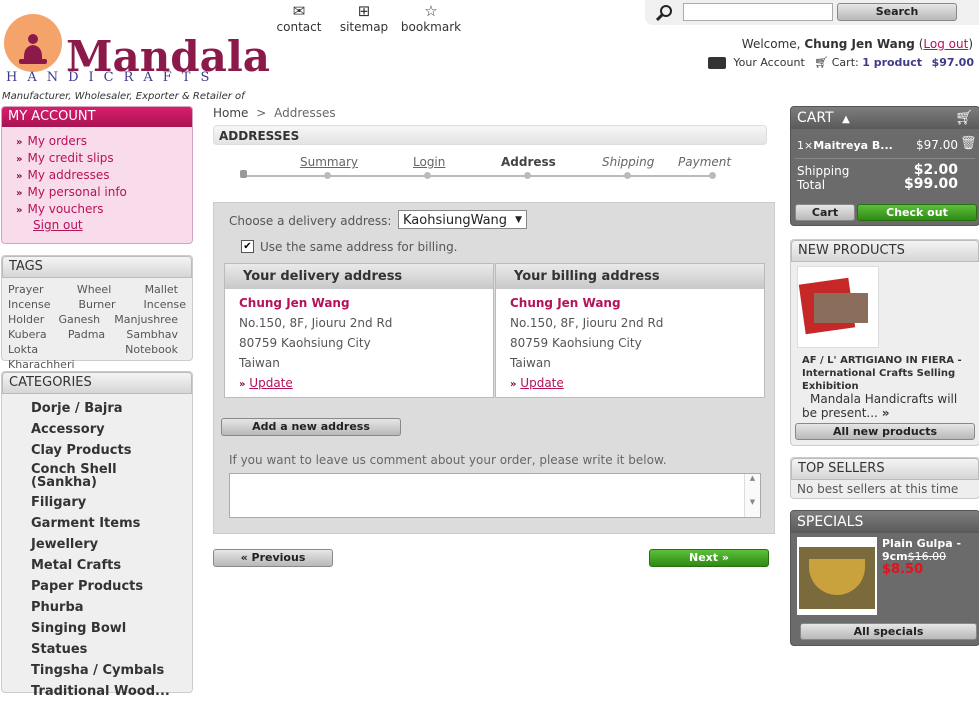 The height and width of the screenshot is (702, 979). I want to click on cart-count: 1 product, so click(892, 62).